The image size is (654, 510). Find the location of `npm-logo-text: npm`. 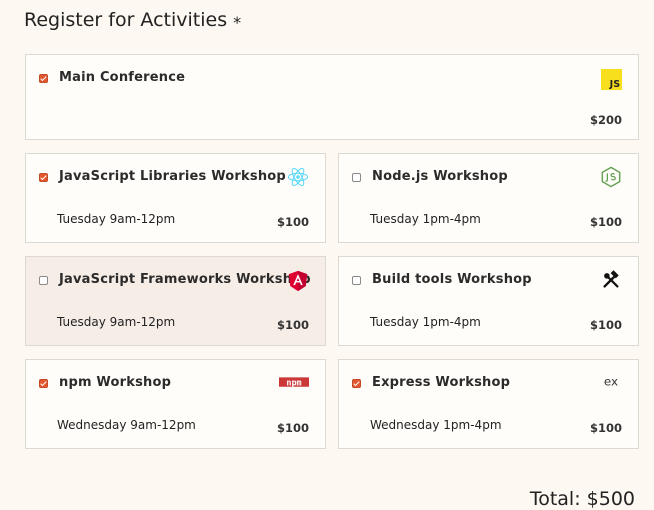

npm-logo-text: npm is located at coordinates (293, 382).